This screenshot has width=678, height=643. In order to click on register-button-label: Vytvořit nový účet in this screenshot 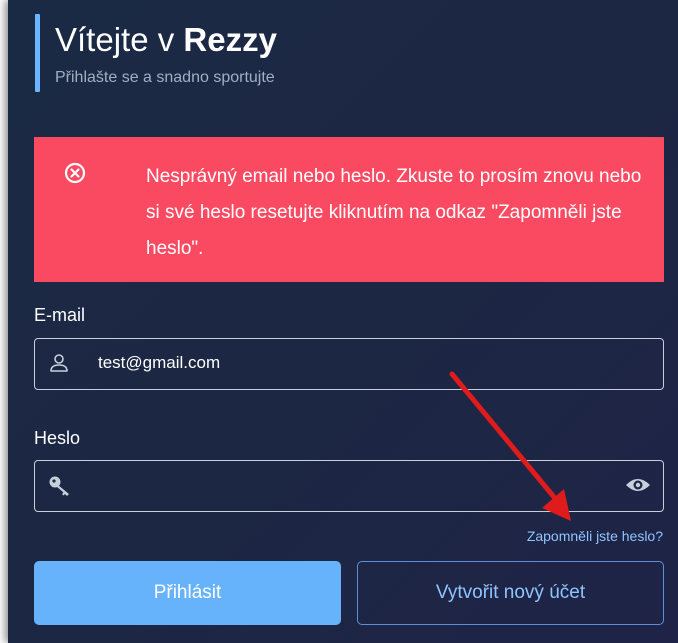, I will do `click(510, 592)`.